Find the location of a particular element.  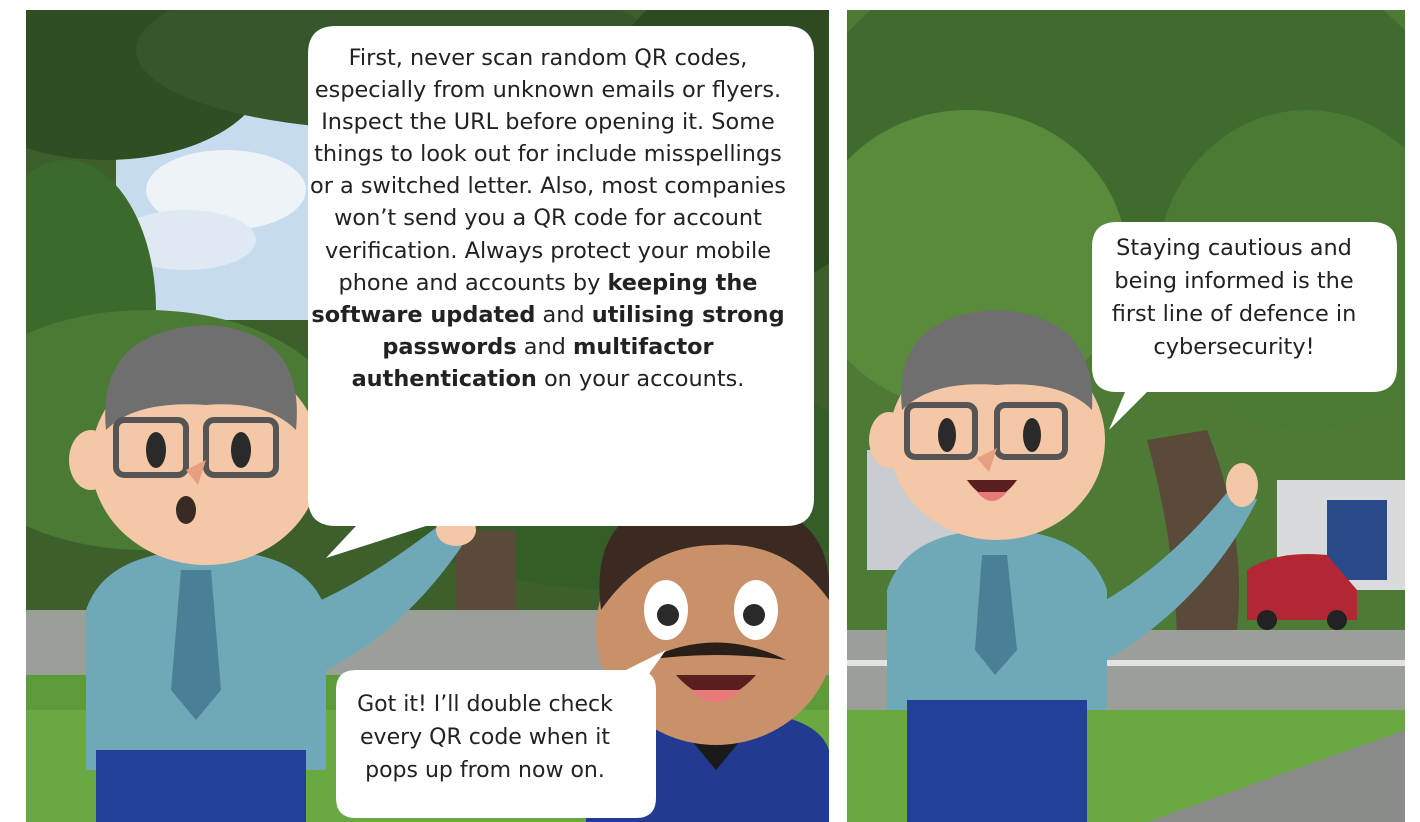

bubble-mid-1: and is located at coordinates (563, 314).